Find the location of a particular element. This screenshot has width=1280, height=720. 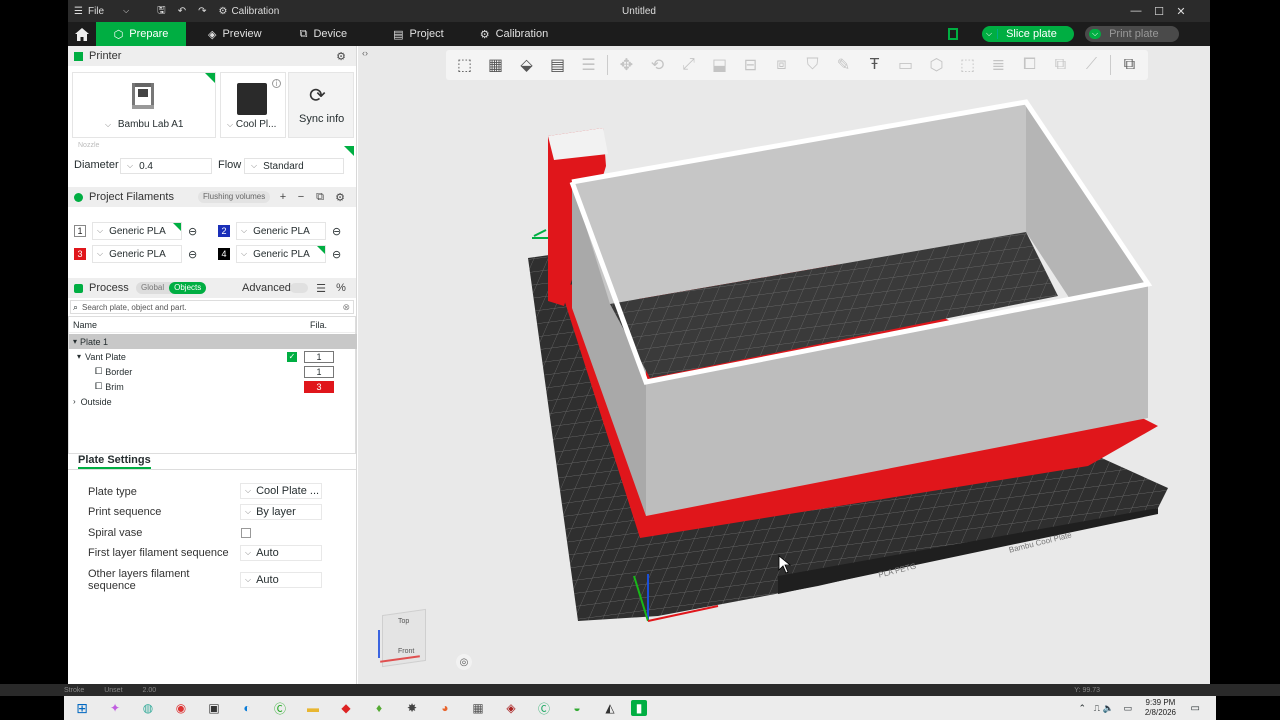

auto-orient-icon: ⬙ is located at coordinates (526, 65).